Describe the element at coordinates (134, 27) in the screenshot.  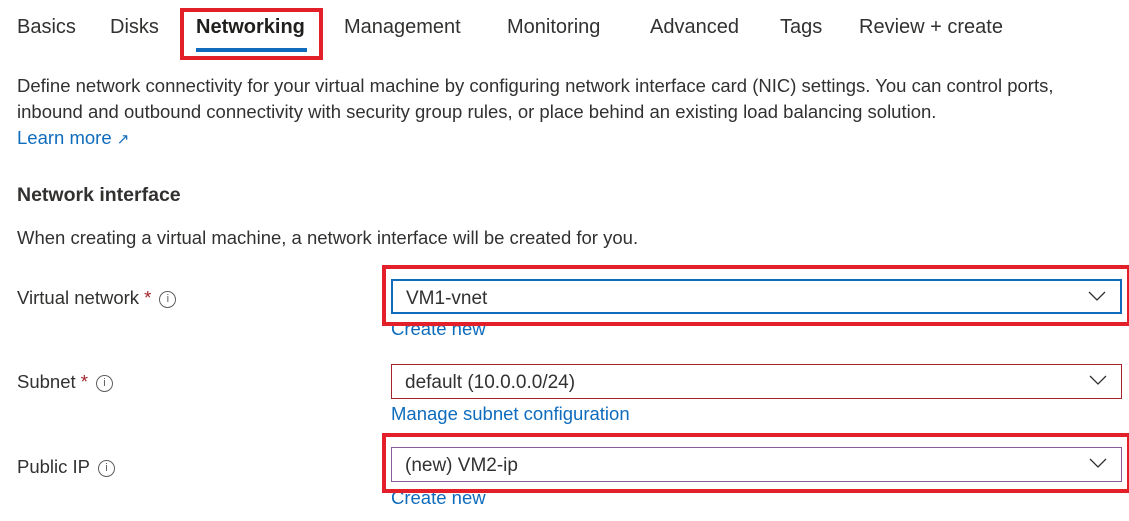
I see `tab-disks: Disks` at that location.